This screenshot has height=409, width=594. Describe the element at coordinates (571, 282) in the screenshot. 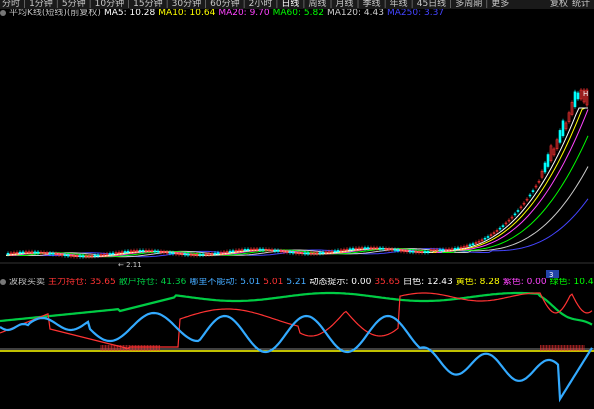

I see `indicator-value: 绿色: 10.49` at that location.